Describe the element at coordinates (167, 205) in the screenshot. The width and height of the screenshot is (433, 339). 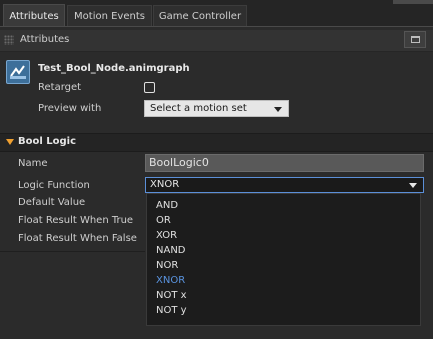
I see `option-and: AND` at that location.